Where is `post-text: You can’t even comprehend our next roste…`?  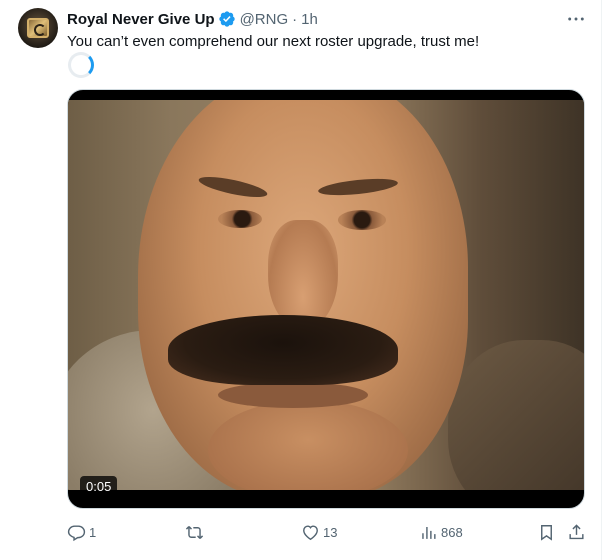
post-text: You can’t even comprehend our next roste… is located at coordinates (273, 41).